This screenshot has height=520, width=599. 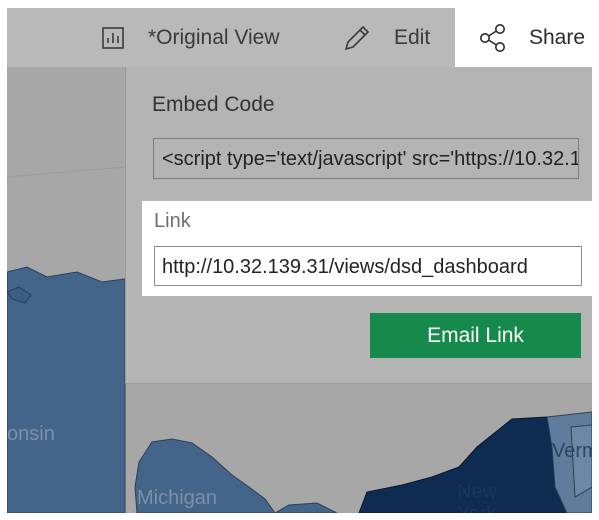 I want to click on edit-button: Edit, so click(x=386, y=37).